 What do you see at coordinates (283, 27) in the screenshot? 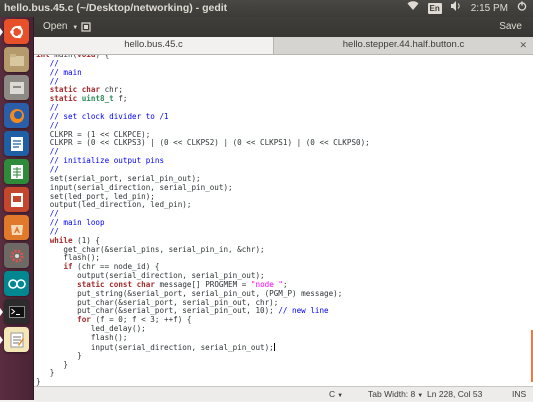
I see `headerbar: Open ▼ Save` at bounding box center [283, 27].